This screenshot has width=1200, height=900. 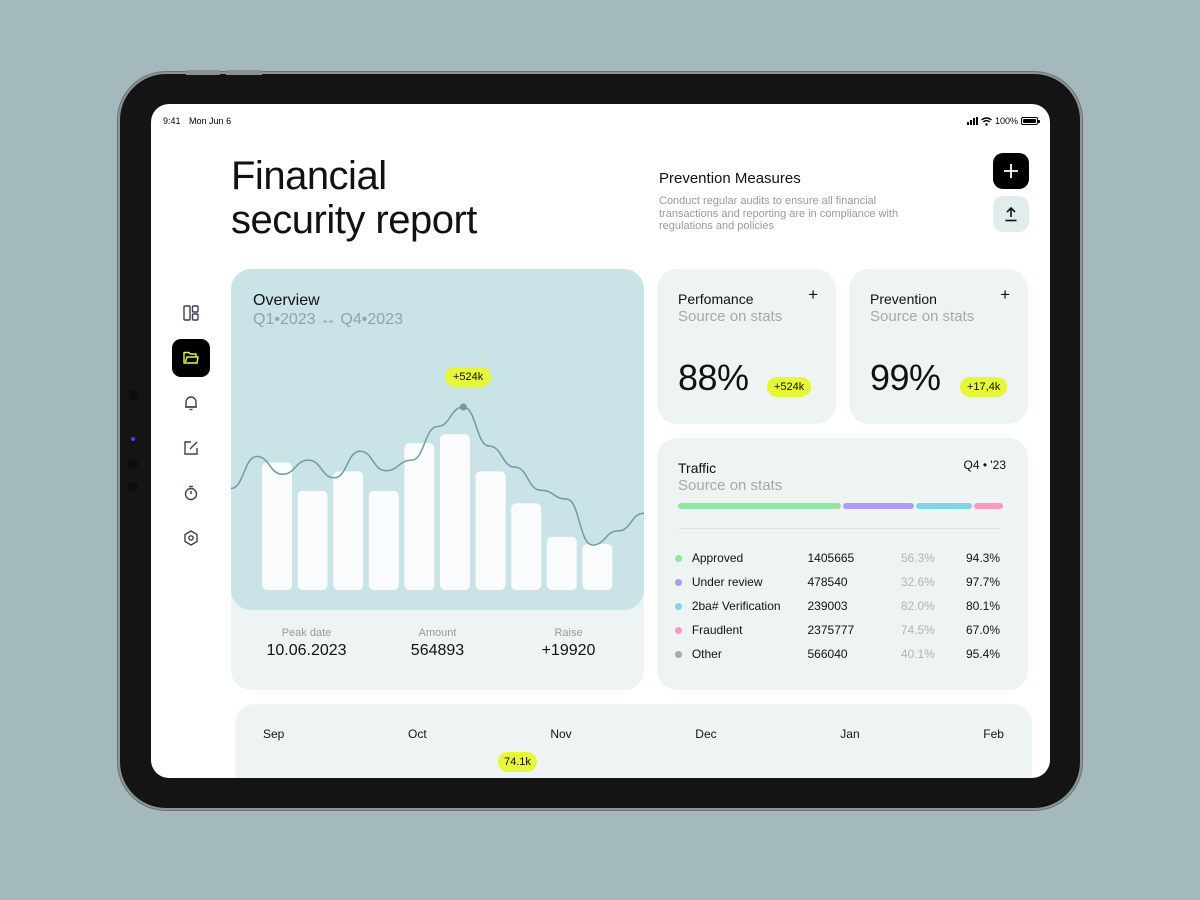 I want to click on traffic-row-name: Fraudlent, so click(x=717, y=630).